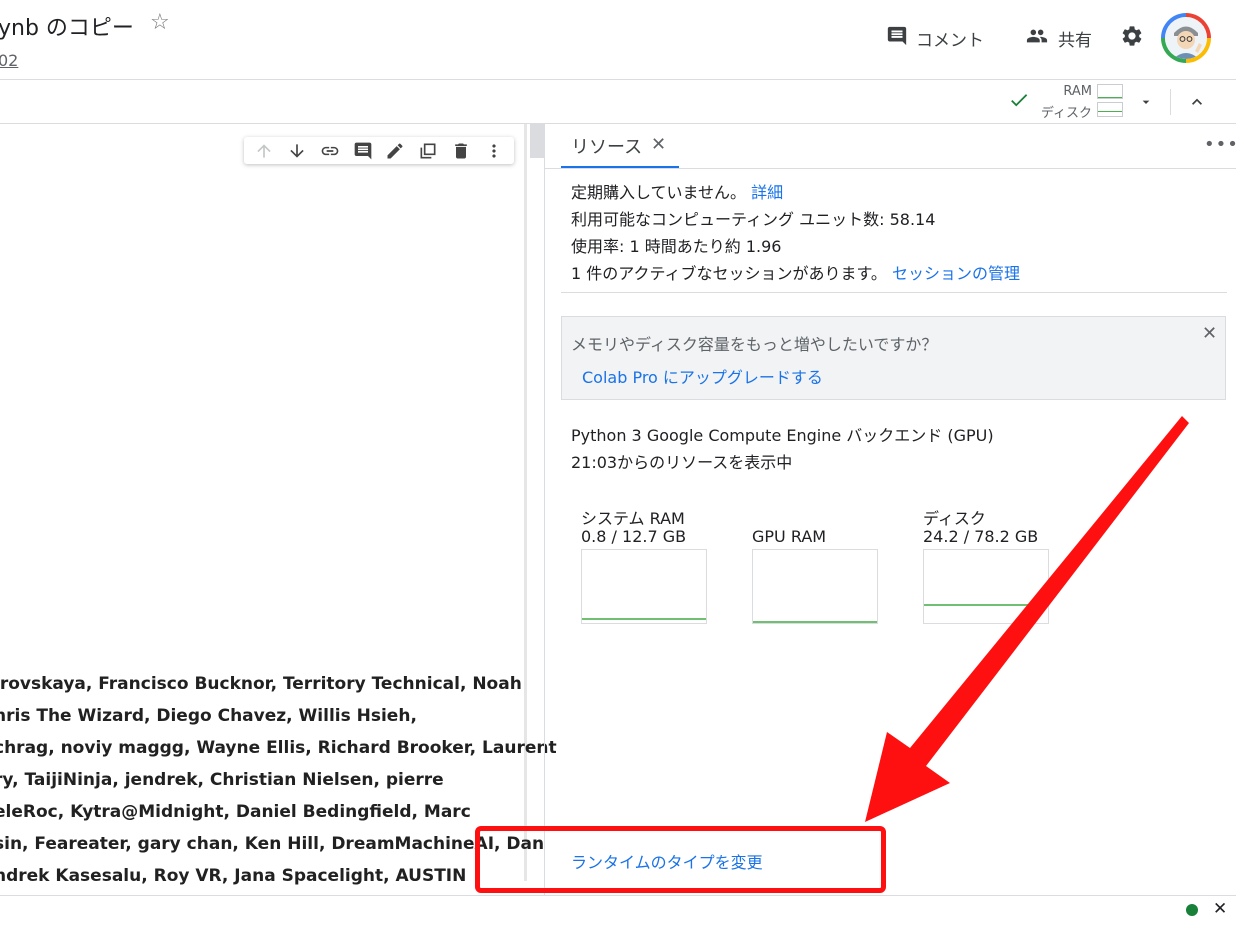 The height and width of the screenshot is (926, 1236). I want to click on share-label: 共有, so click(1075, 41).